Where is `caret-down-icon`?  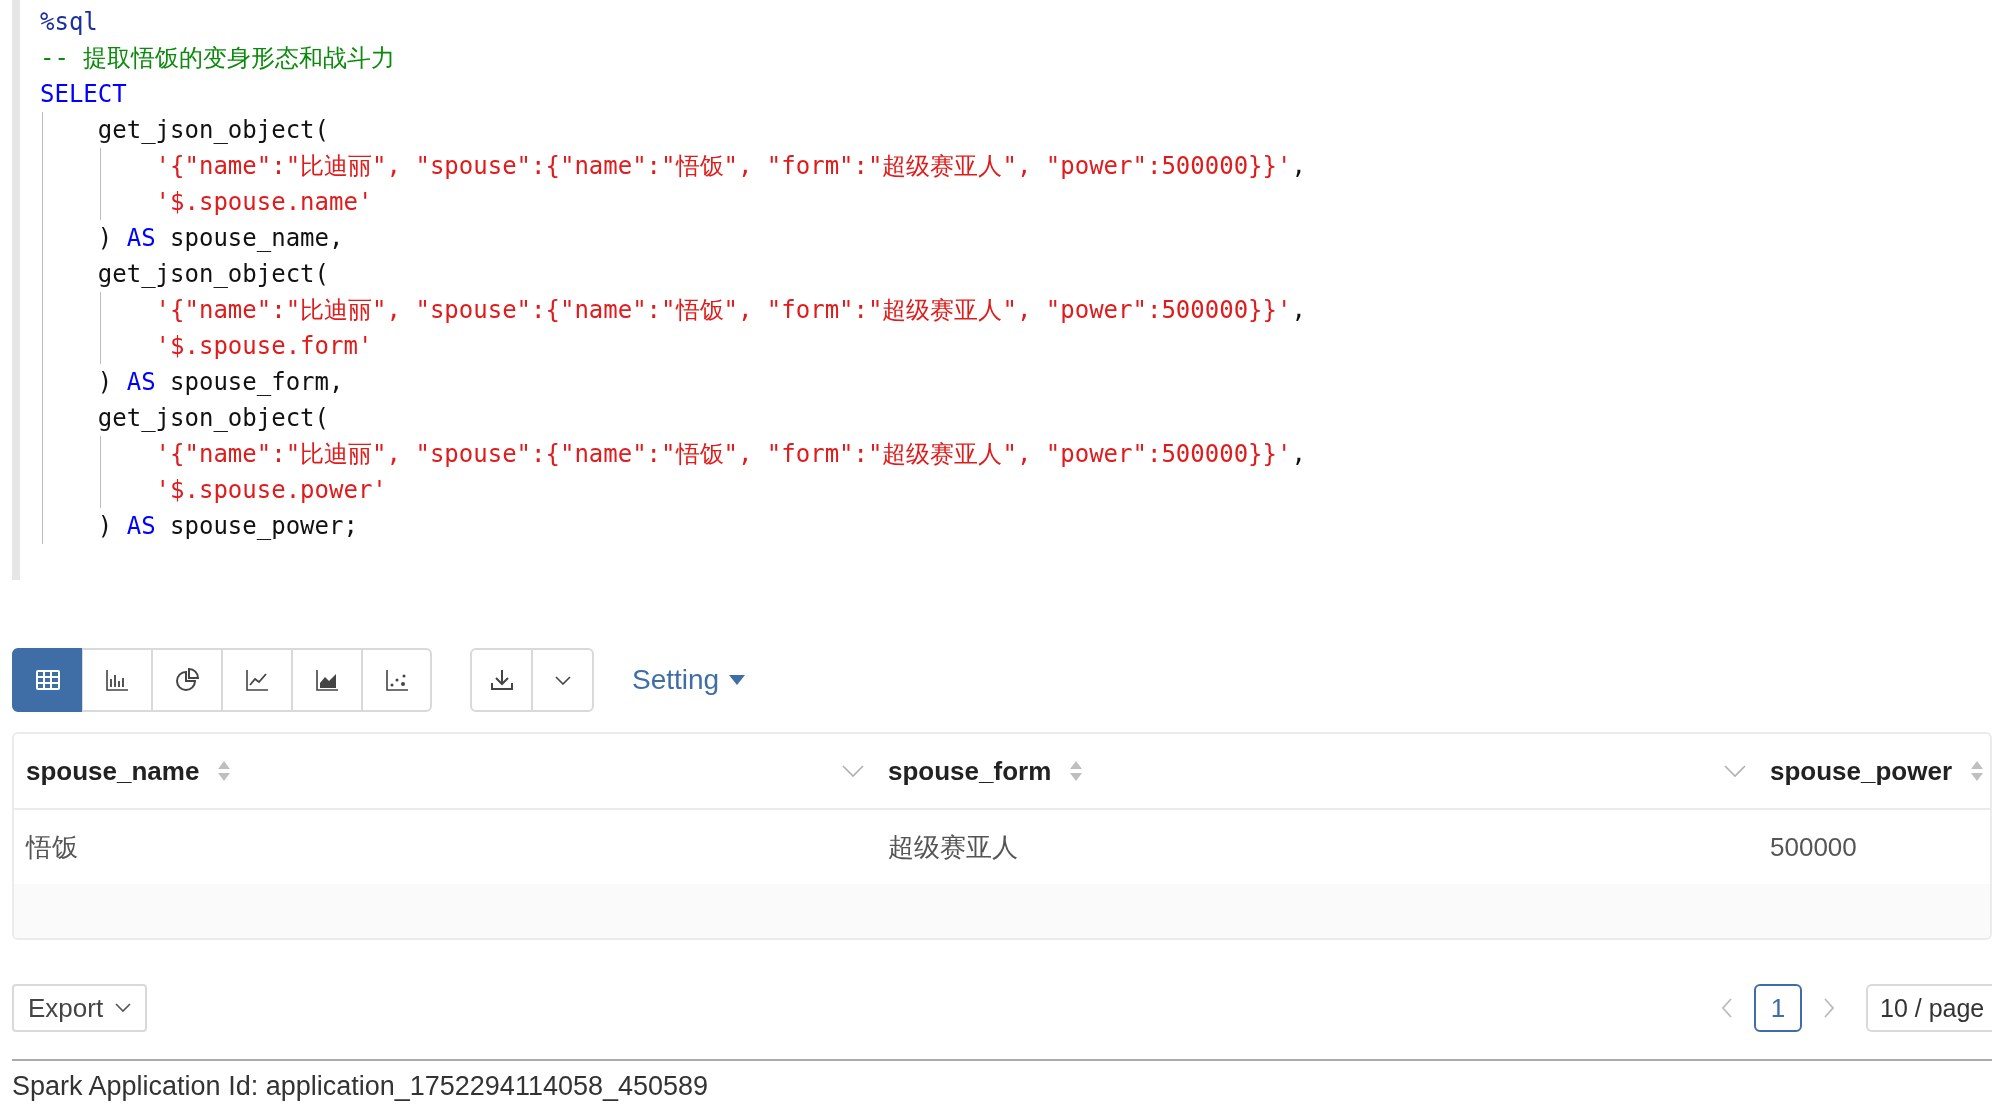
caret-down-icon is located at coordinates (737, 680).